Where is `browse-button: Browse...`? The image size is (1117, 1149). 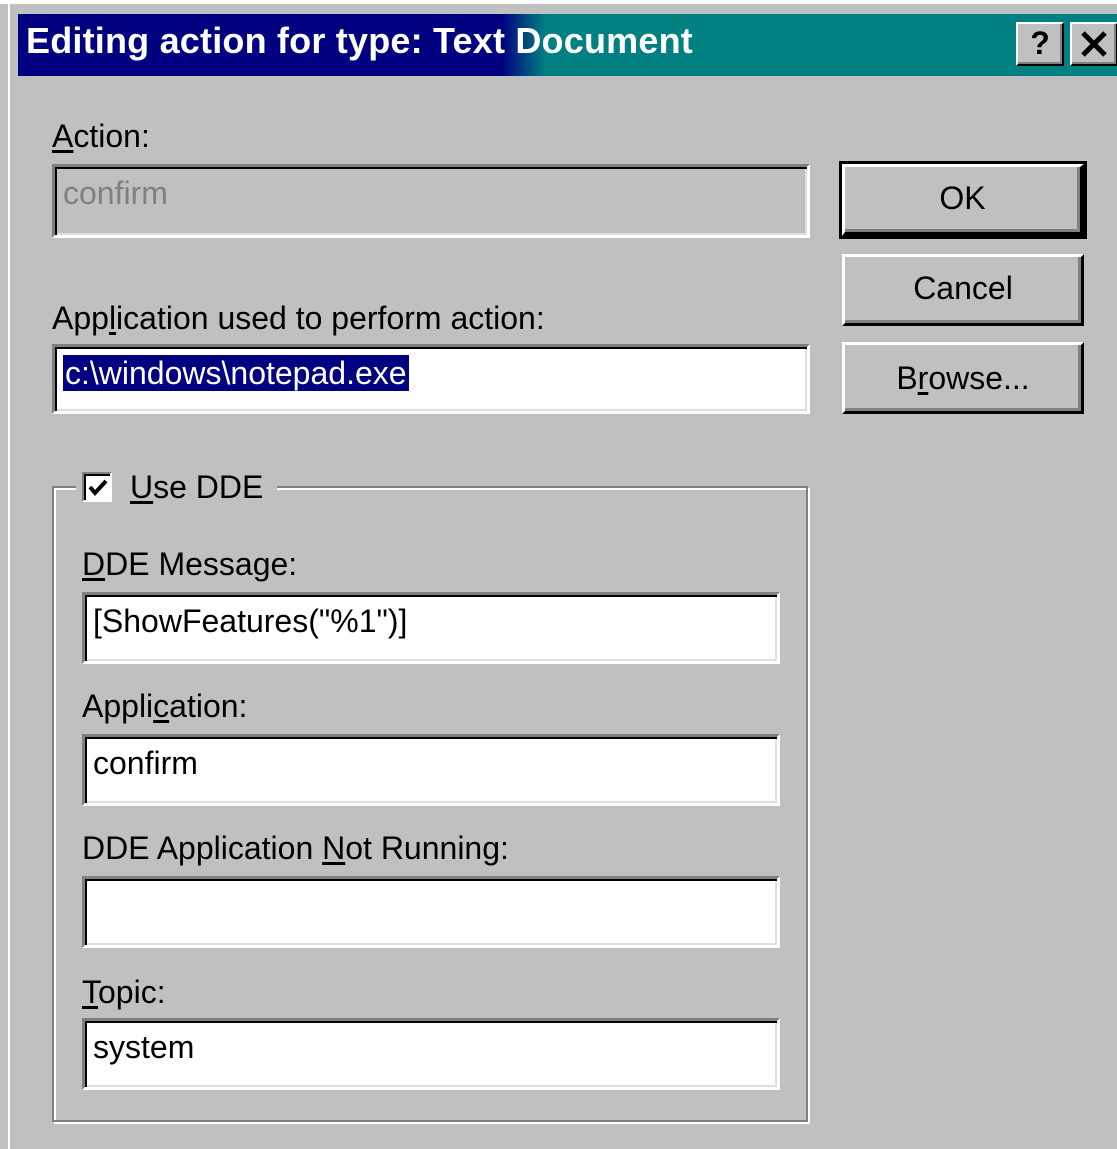 browse-button: Browse... is located at coordinates (963, 378).